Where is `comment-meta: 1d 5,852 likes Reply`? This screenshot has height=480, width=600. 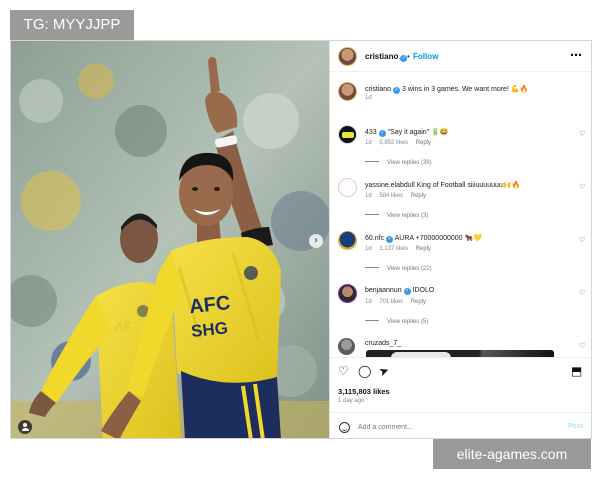
comment-meta: 1d 5,852 likes Reply is located at coordinates (398, 143).